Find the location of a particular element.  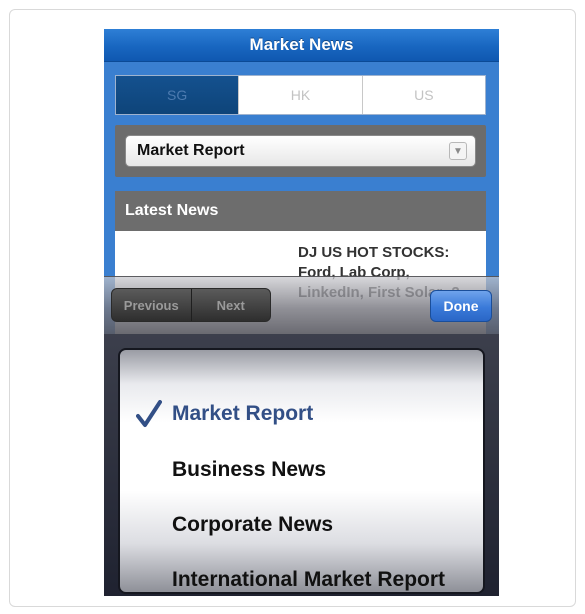

latest-news-title: Latest News is located at coordinates (172, 210).